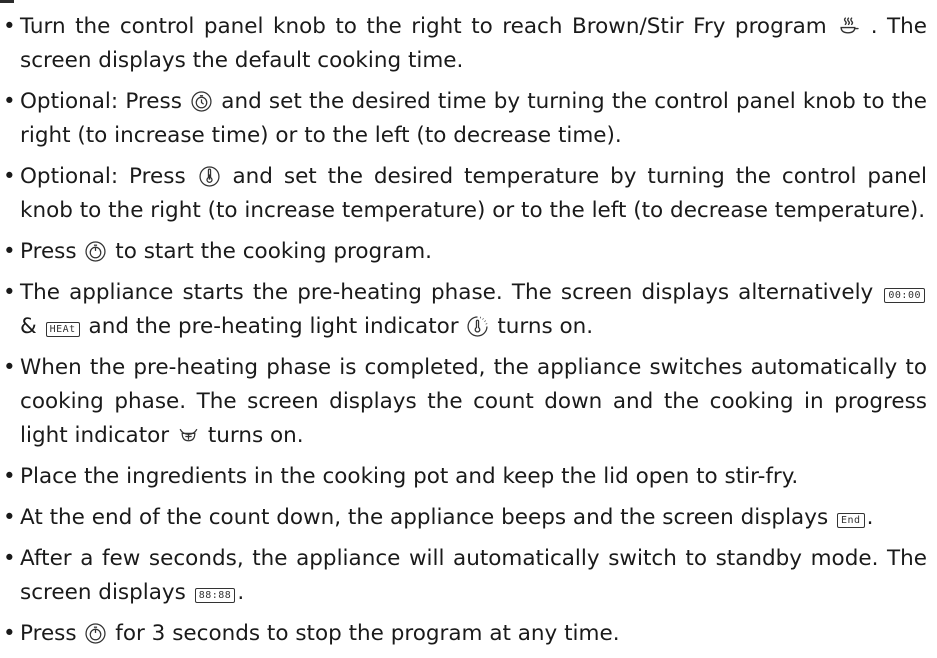 Image resolution: width=937 pixels, height=658 pixels. I want to click on instruction-text: to start the cooking program., so click(273, 251).